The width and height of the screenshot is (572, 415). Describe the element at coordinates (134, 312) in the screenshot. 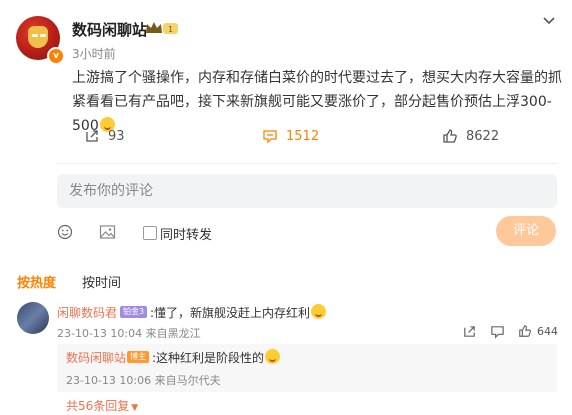

I see `level-badge: 铂金3` at that location.